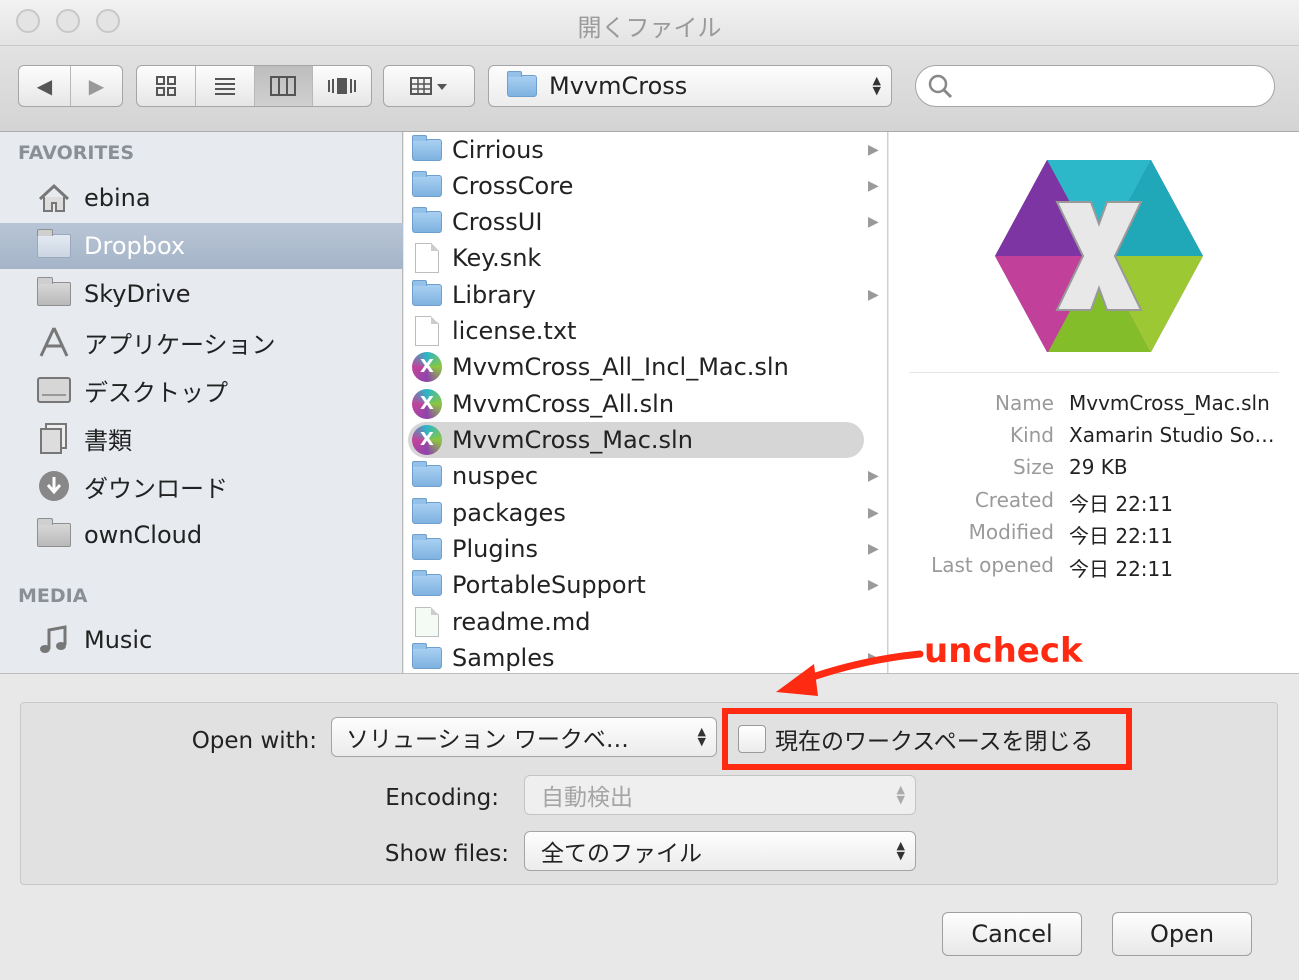  I want to click on window-title: 開くファイル, so click(649, 28).